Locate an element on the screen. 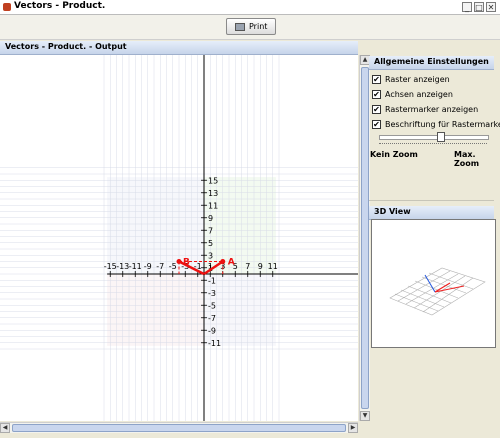 The image size is (500, 438). printer-icon is located at coordinates (240, 27).